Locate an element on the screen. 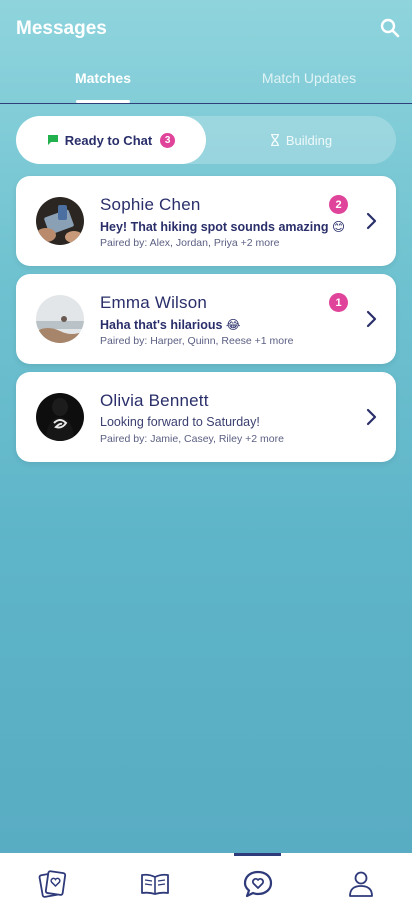  search-icon is located at coordinates (390, 28).